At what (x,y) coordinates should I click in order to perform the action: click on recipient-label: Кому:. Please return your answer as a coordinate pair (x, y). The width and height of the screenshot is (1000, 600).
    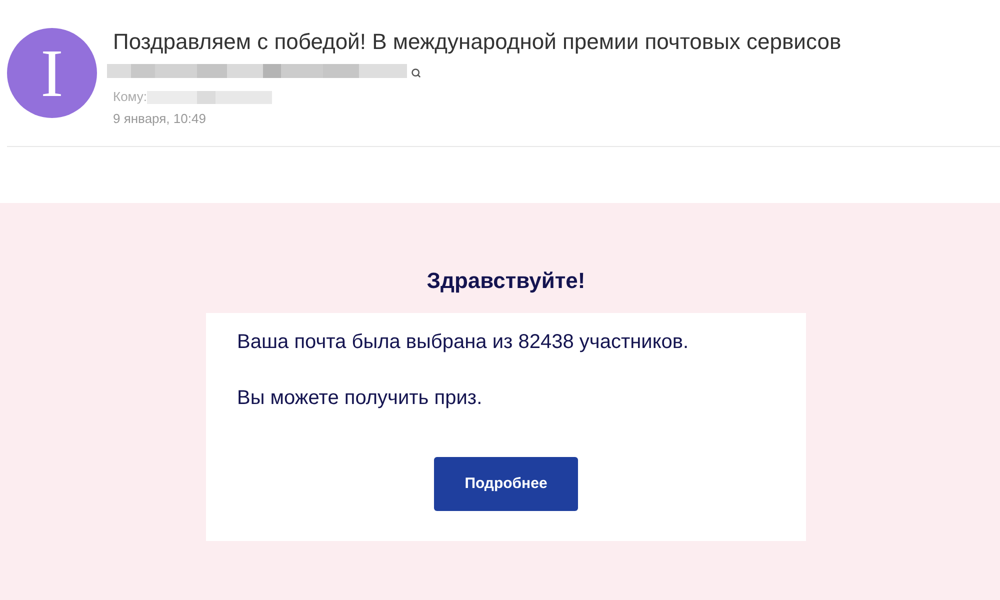
    Looking at the image, I should click on (130, 97).